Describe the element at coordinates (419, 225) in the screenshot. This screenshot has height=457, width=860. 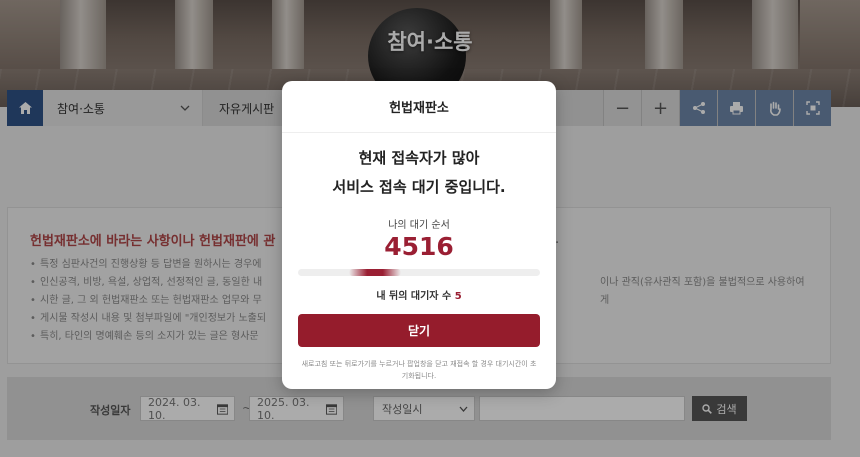
I see `queue-label: 나의 대기 순서` at that location.